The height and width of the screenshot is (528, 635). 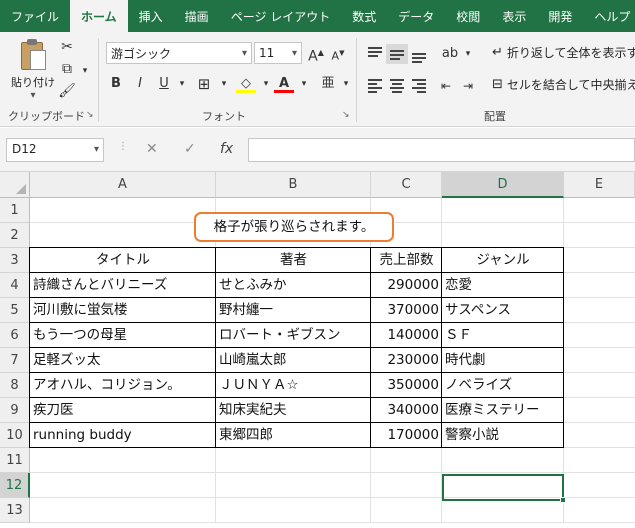 What do you see at coordinates (304, 84) in the screenshot?
I see `font-color-dropdown-icon: ▾` at bounding box center [304, 84].